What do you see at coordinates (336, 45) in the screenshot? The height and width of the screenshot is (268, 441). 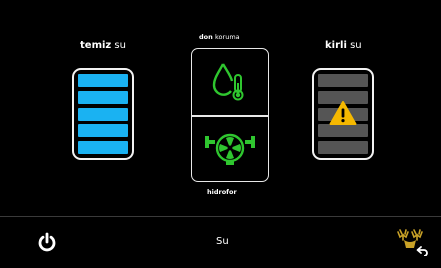 I see `dirty-water-title-bold: kirli` at bounding box center [336, 45].